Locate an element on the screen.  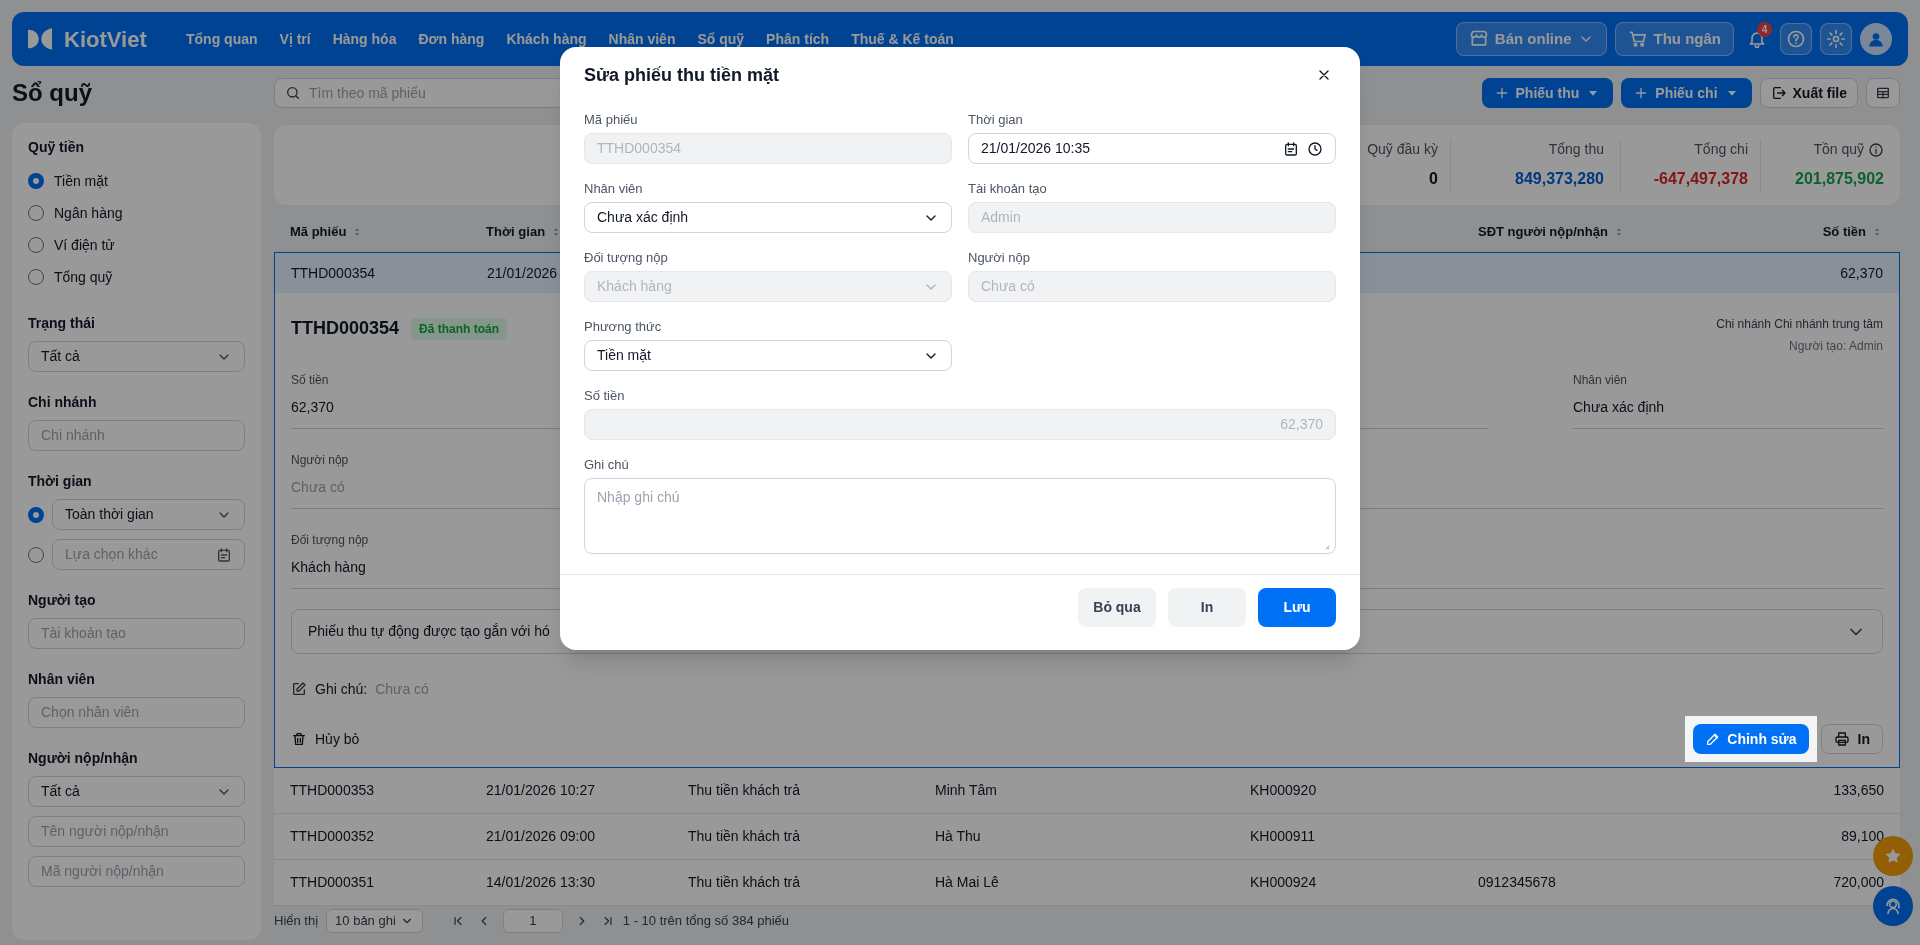
table-cell-text: 21/01/2026 is located at coordinates (522, 273).